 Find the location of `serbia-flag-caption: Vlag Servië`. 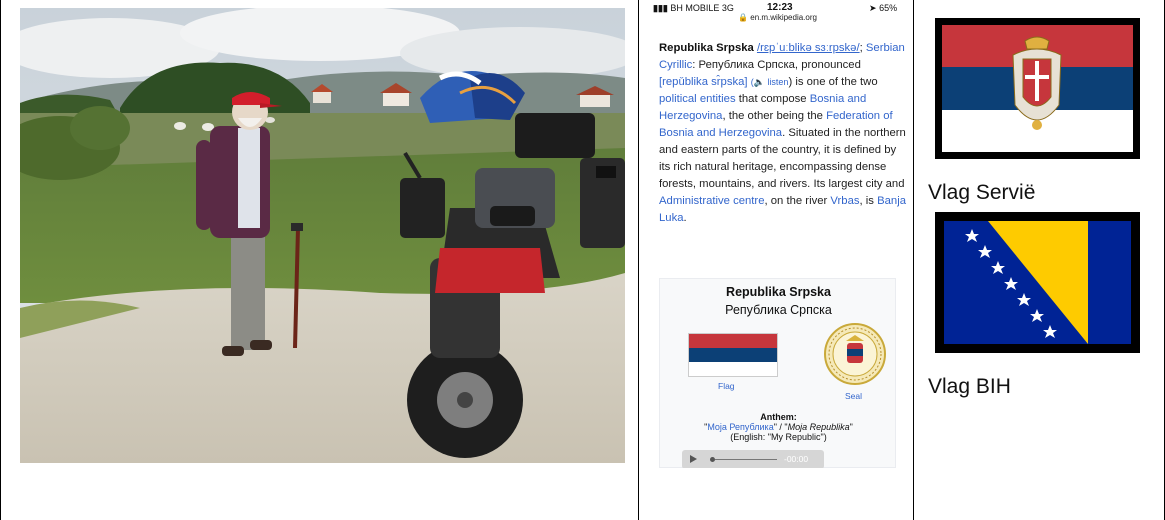

serbia-flag-caption: Vlag Servië is located at coordinates (982, 192).